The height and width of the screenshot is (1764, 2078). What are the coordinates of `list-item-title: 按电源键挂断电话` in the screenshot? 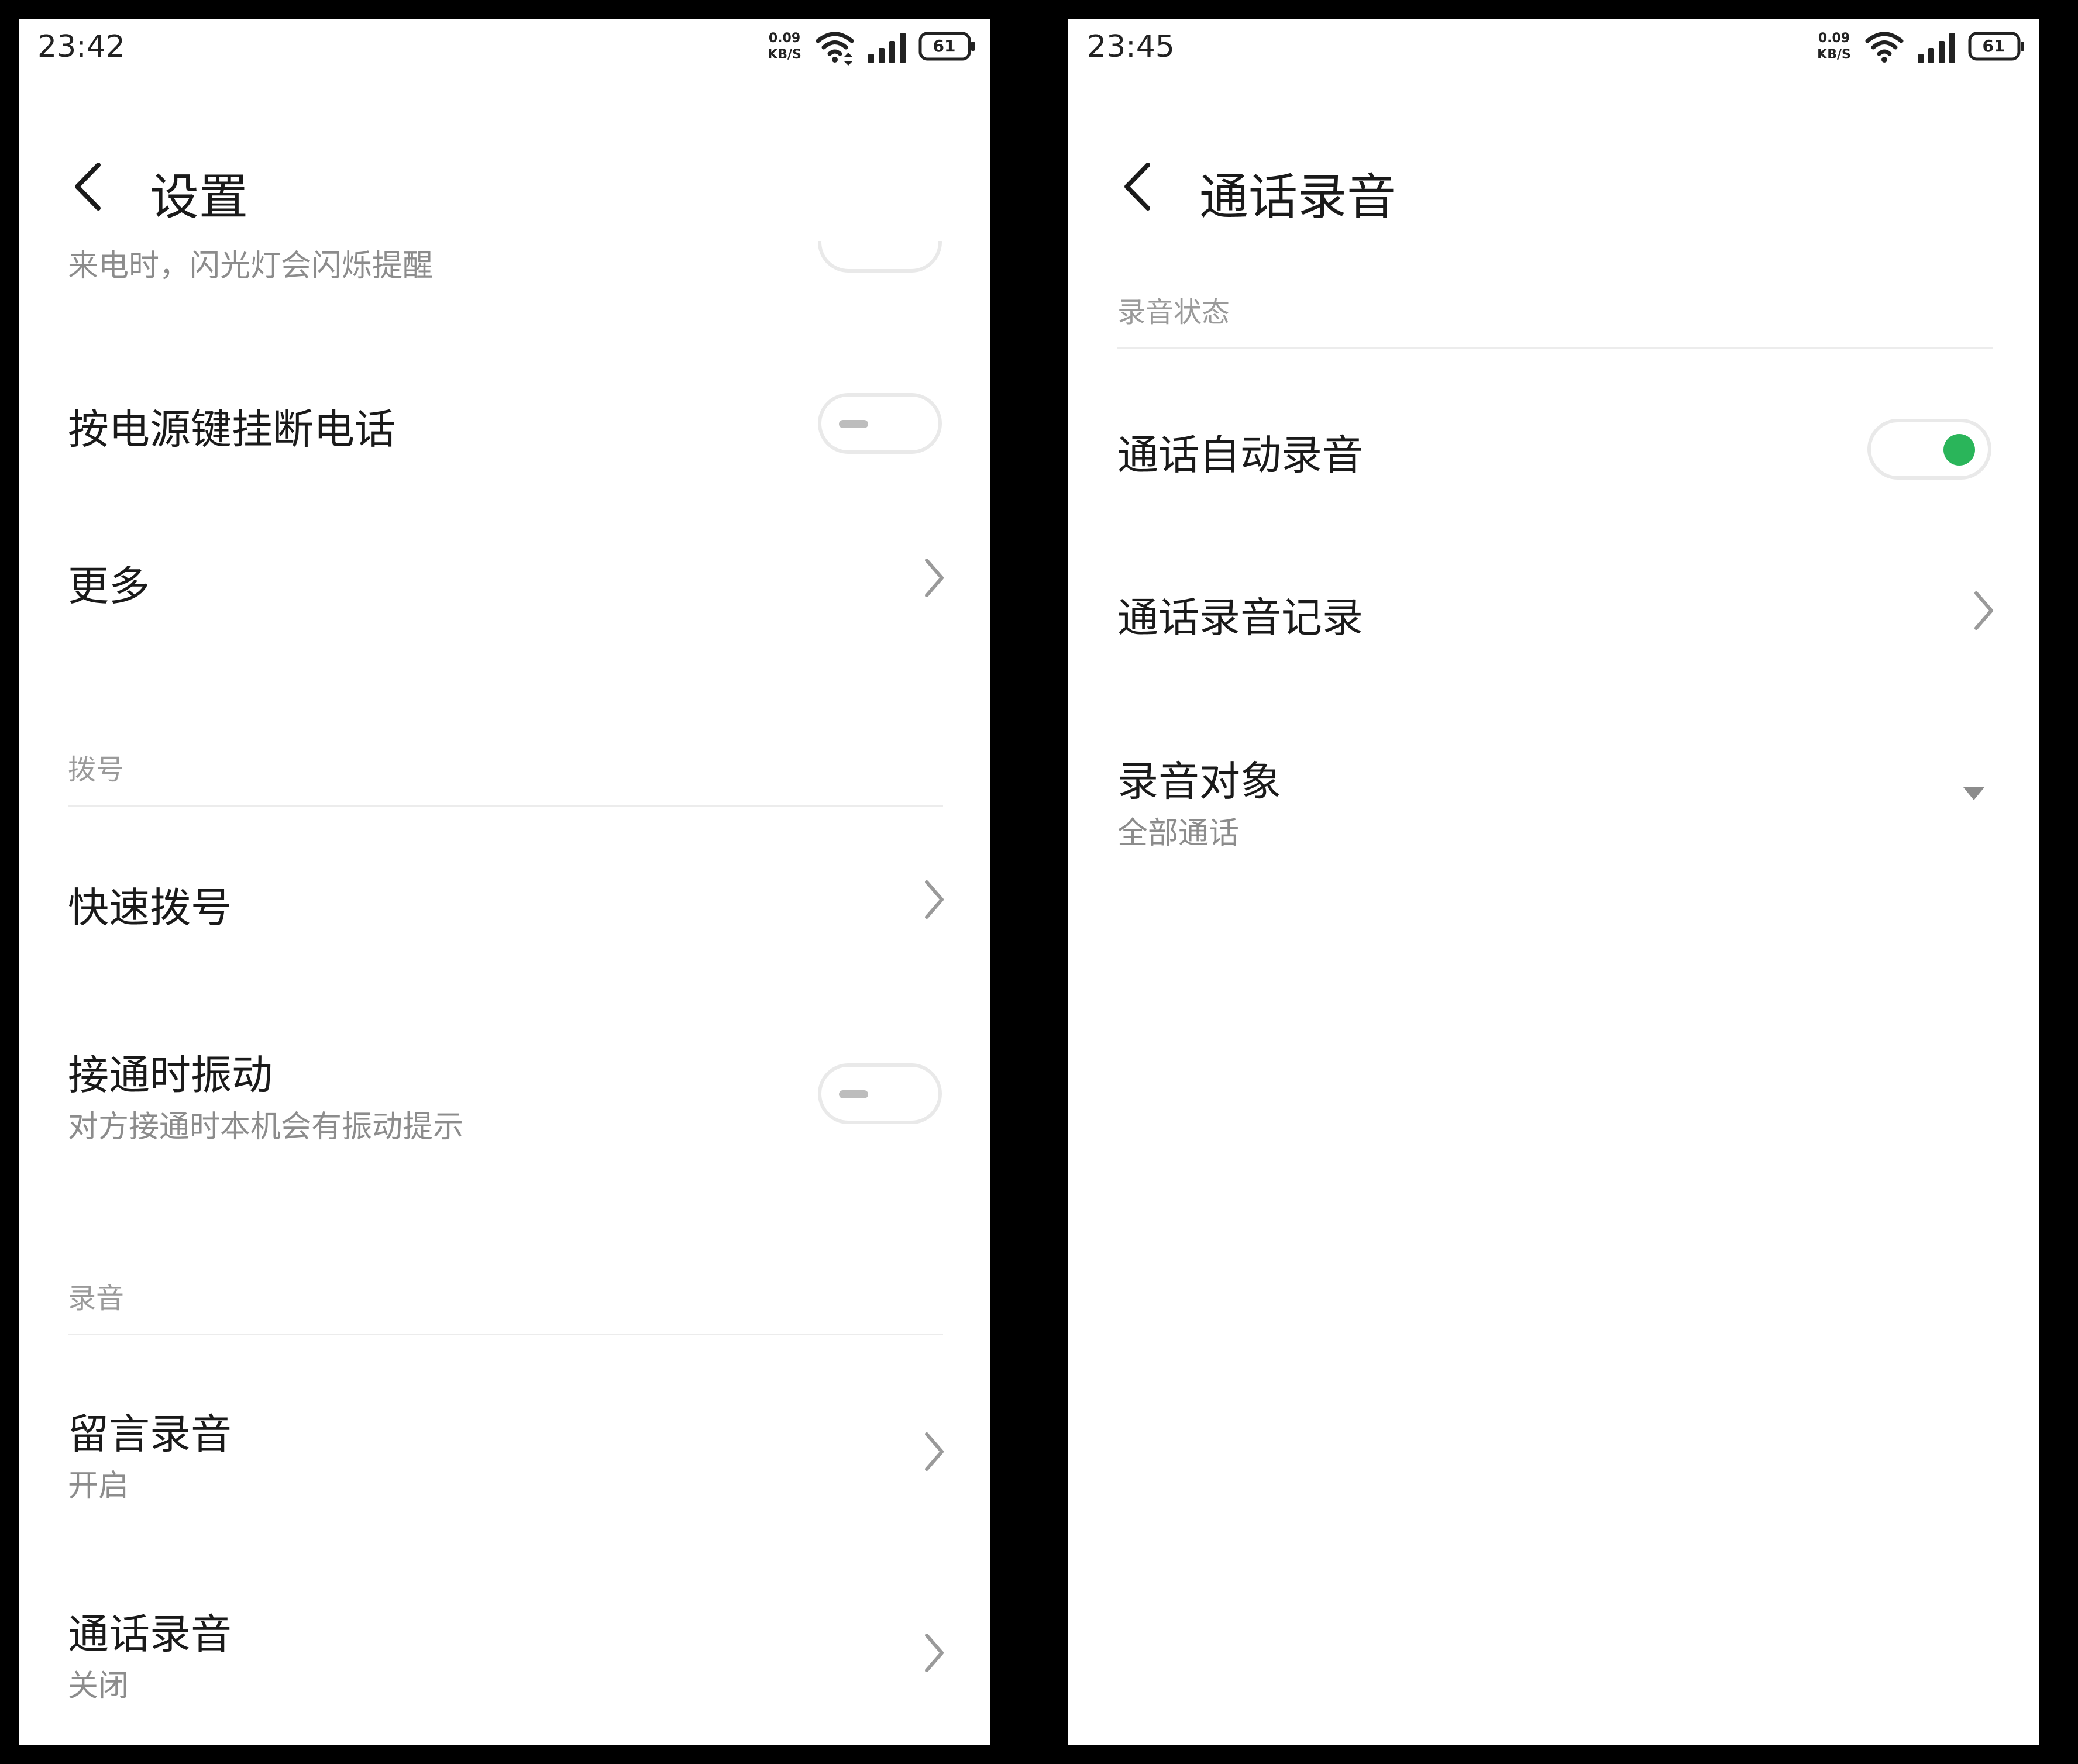 It's located at (231, 429).